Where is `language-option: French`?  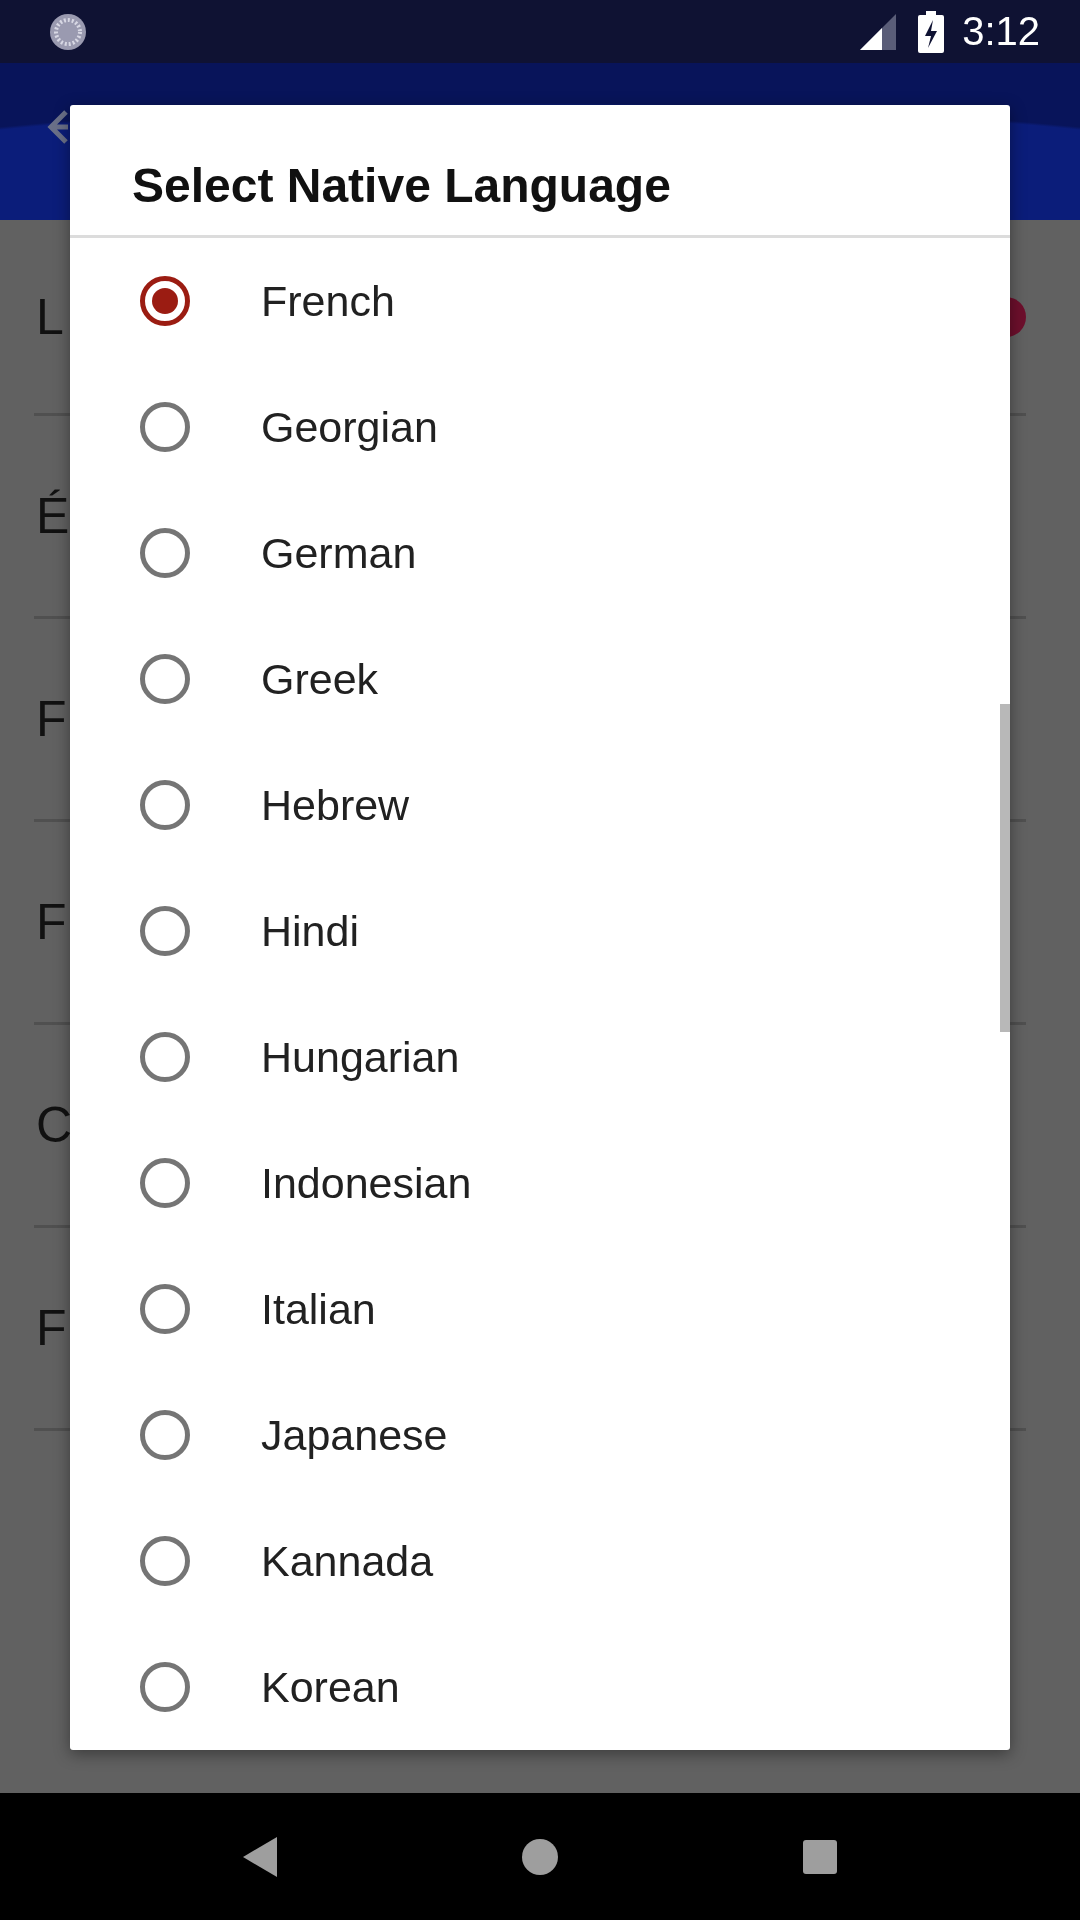
language-option: French is located at coordinates (534, 301).